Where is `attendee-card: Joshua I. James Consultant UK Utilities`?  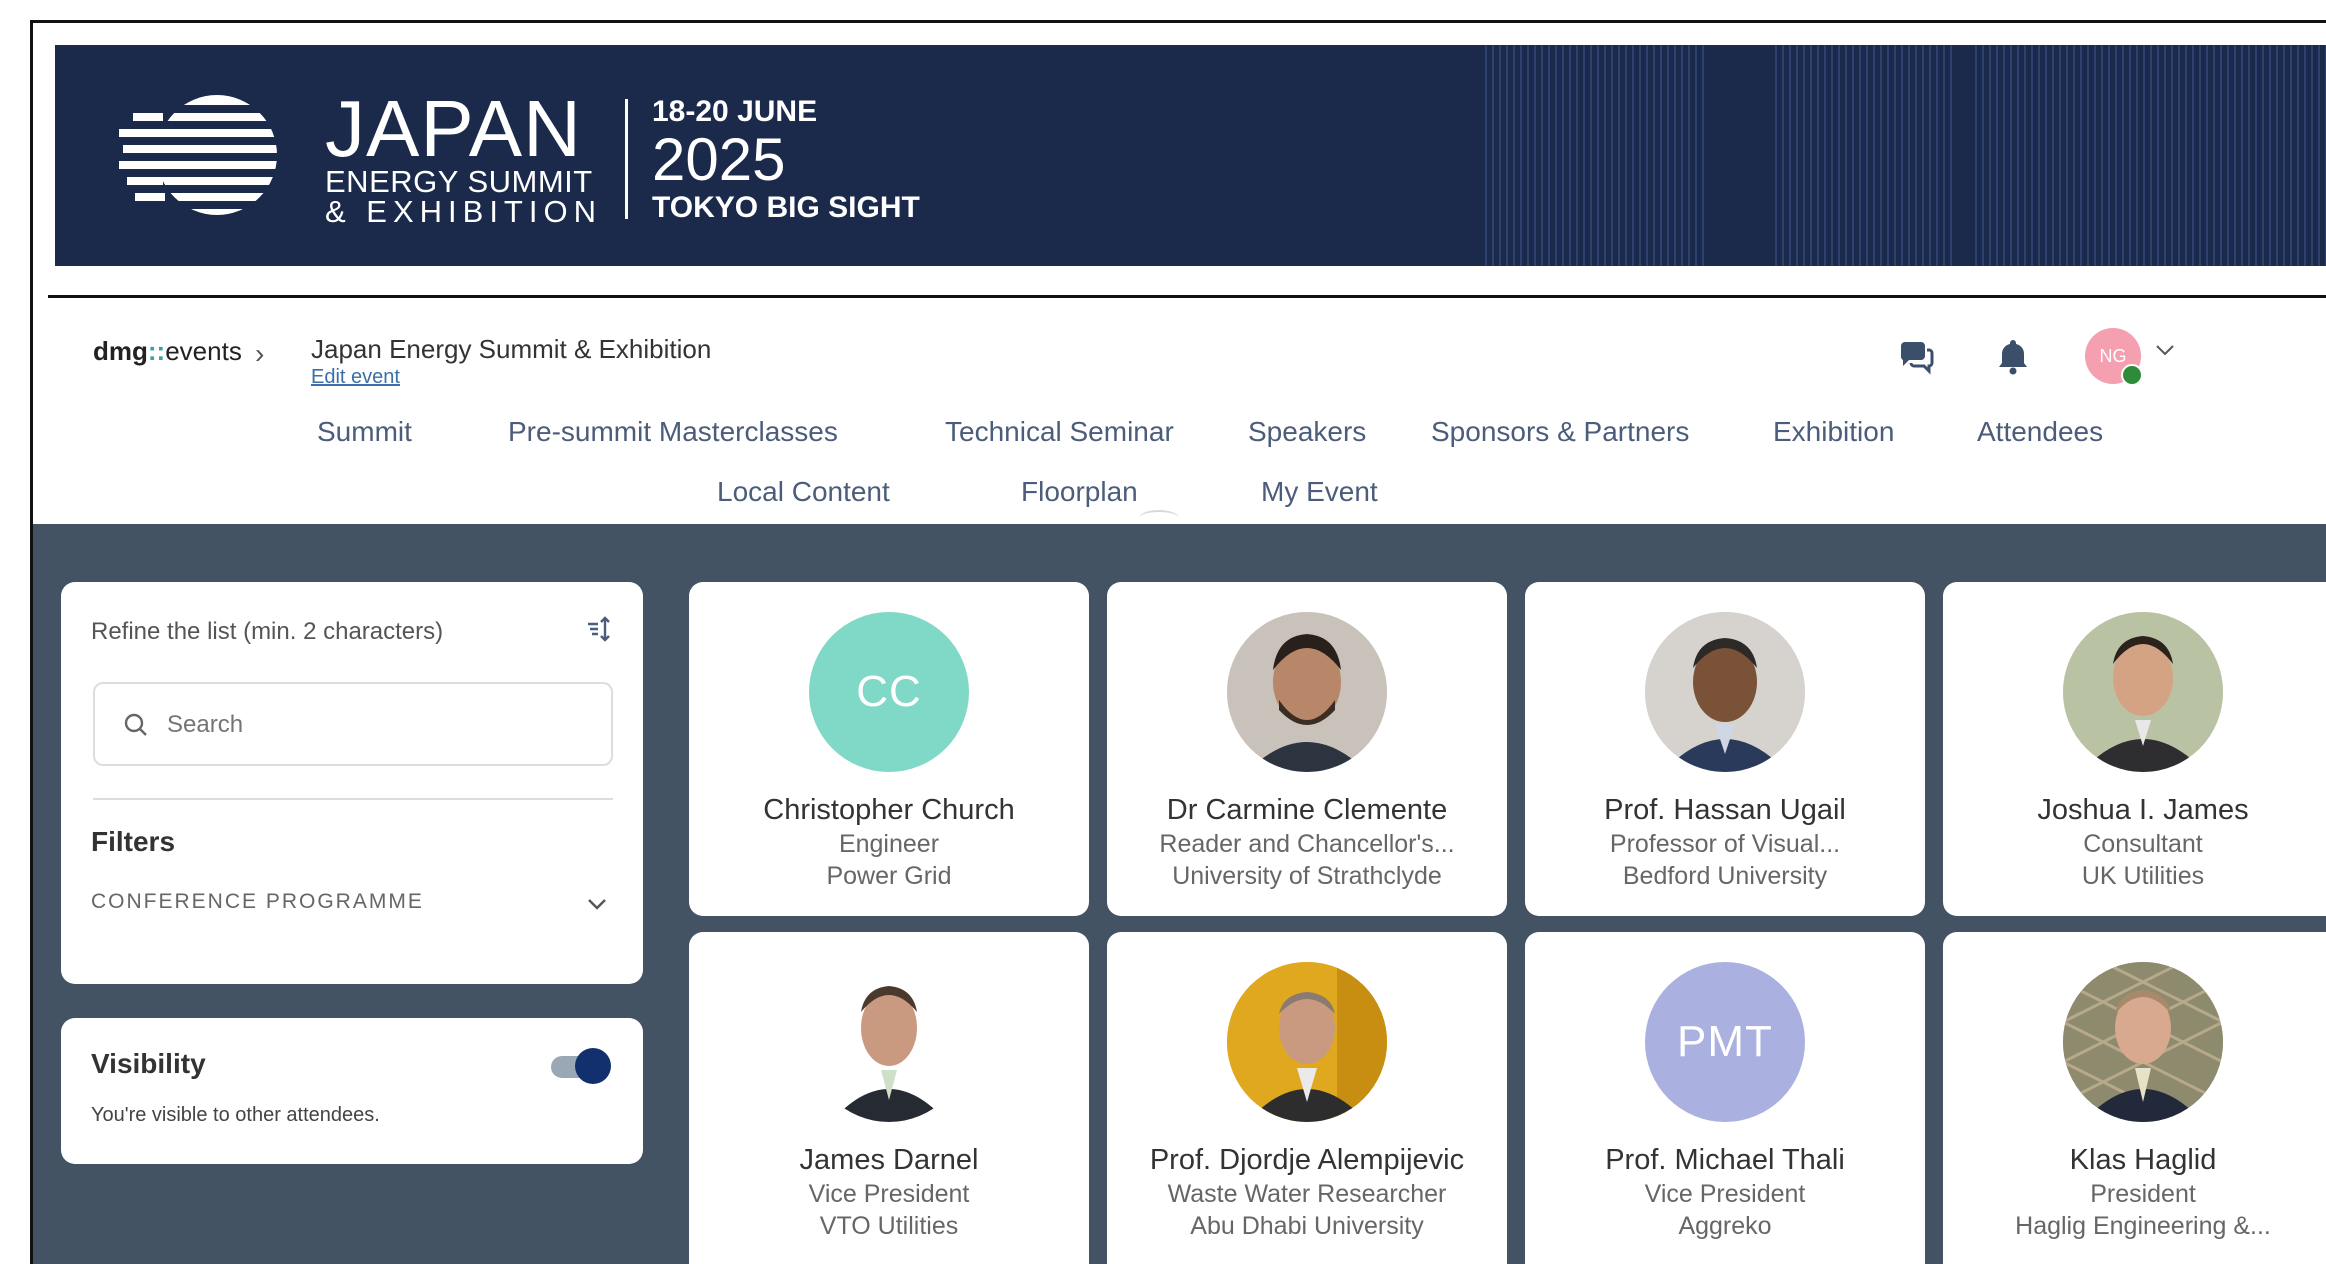 attendee-card: Joshua I. James Consultant UK Utilities is located at coordinates (2134, 749).